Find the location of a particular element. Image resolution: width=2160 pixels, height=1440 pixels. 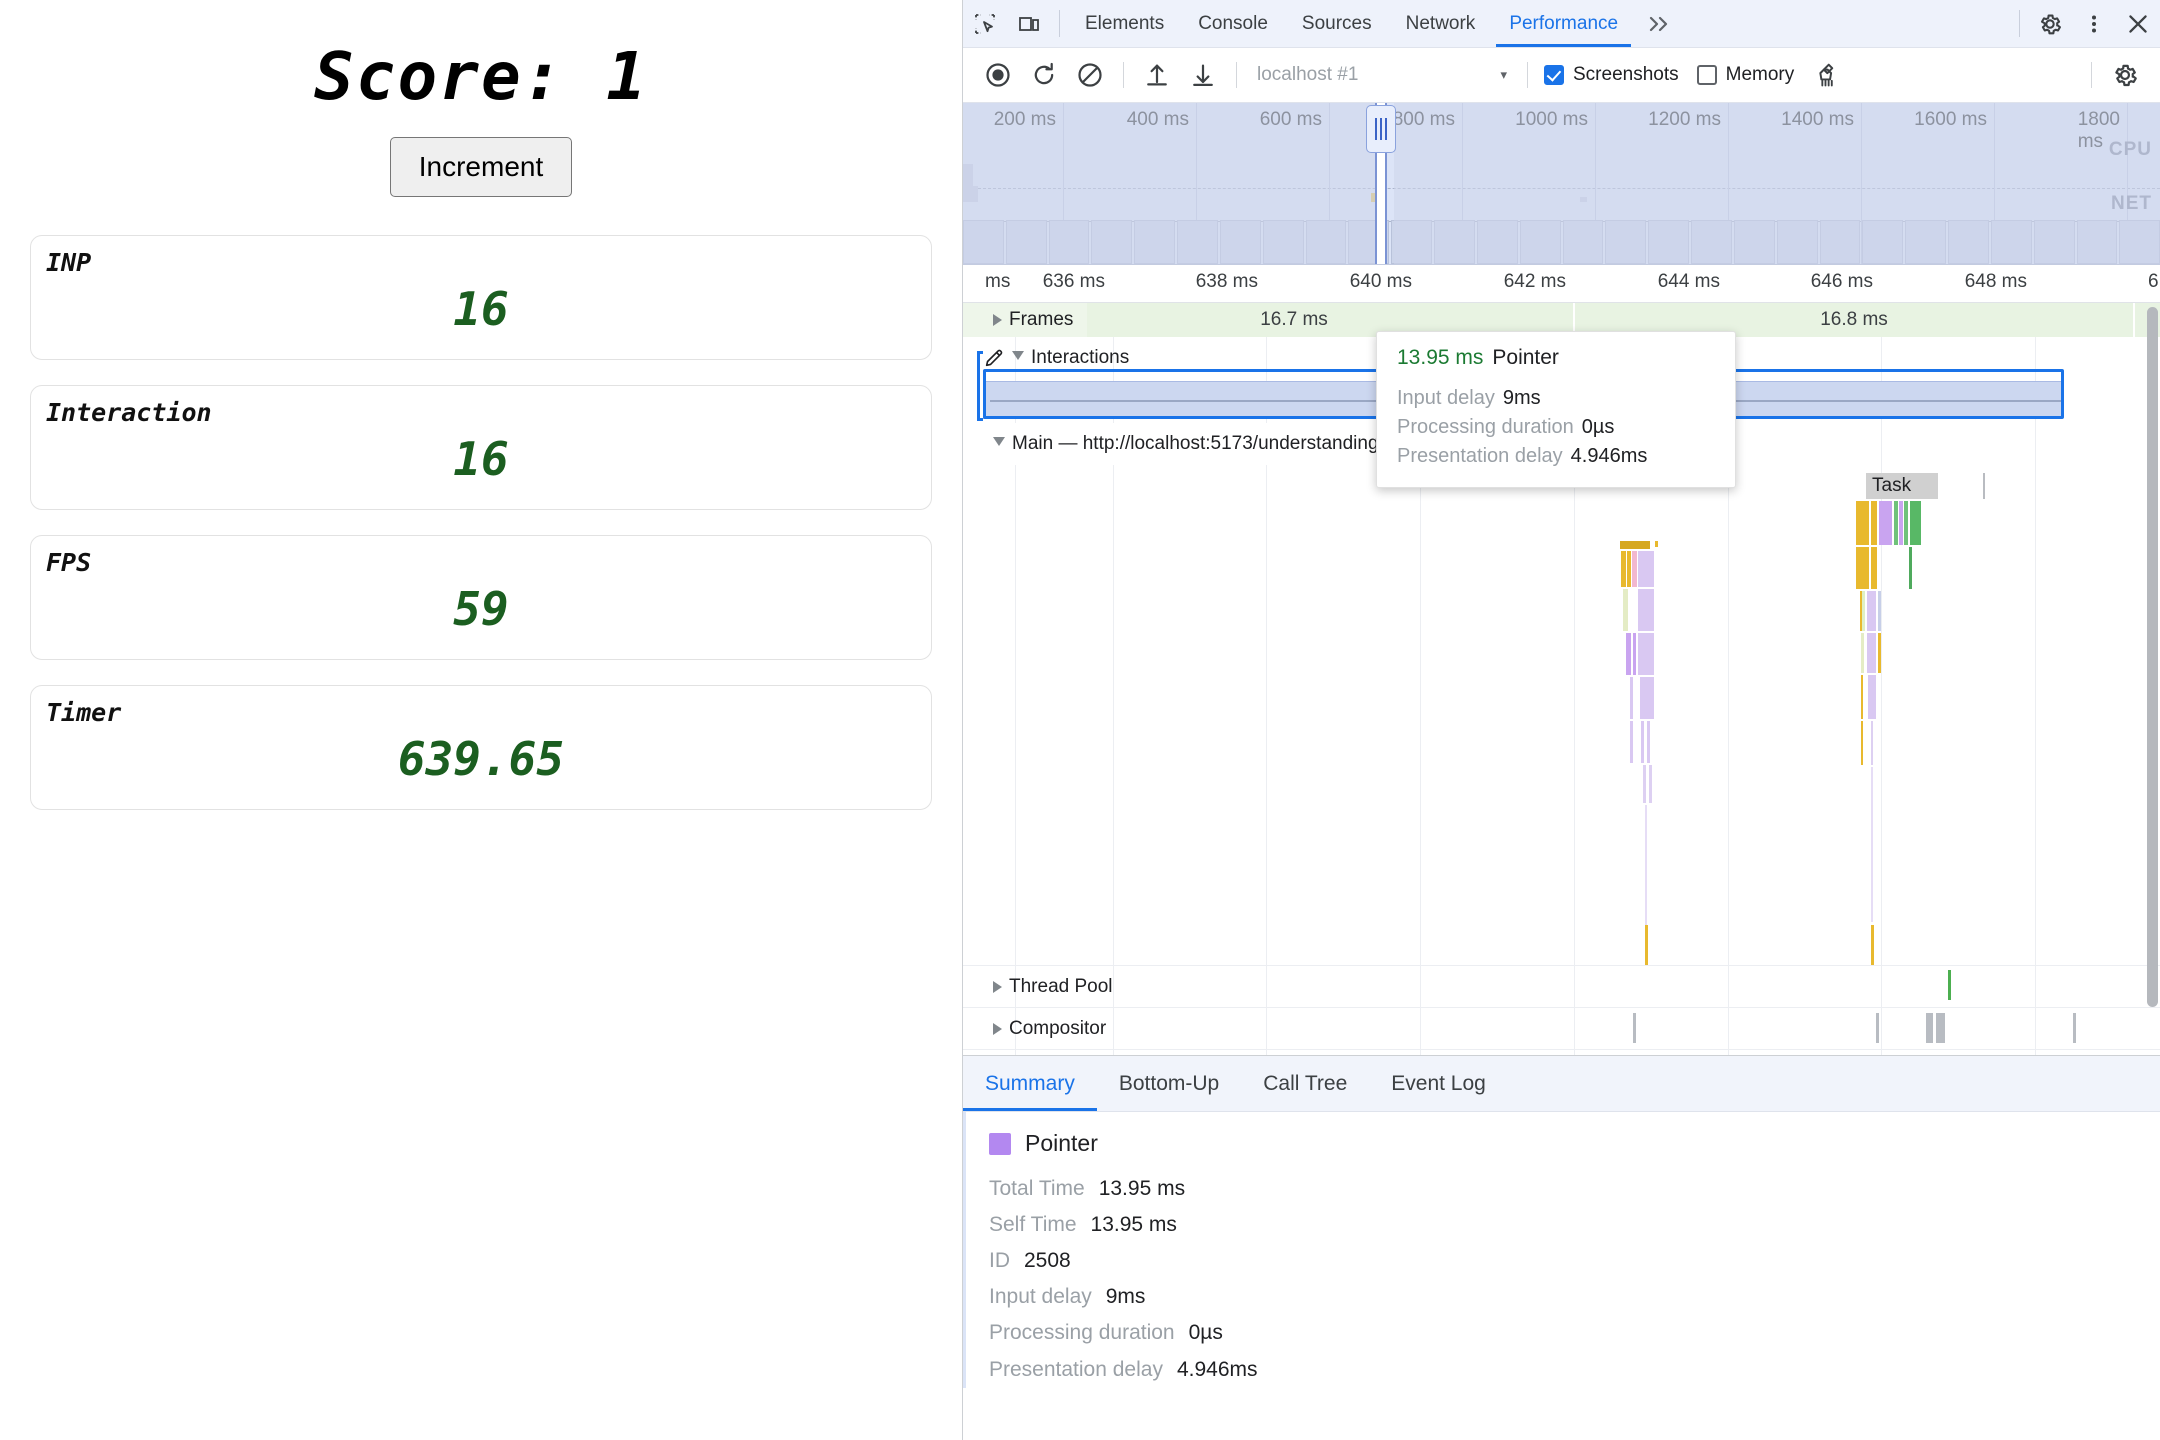

metric-card-fps: FPS 59 is located at coordinates (481, 597).